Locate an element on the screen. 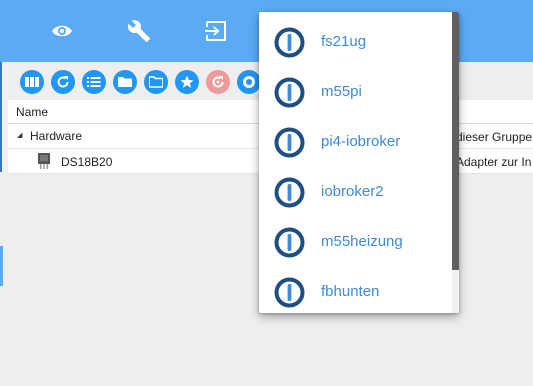 This screenshot has width=533, height=386. folder-button is located at coordinates (125, 82).